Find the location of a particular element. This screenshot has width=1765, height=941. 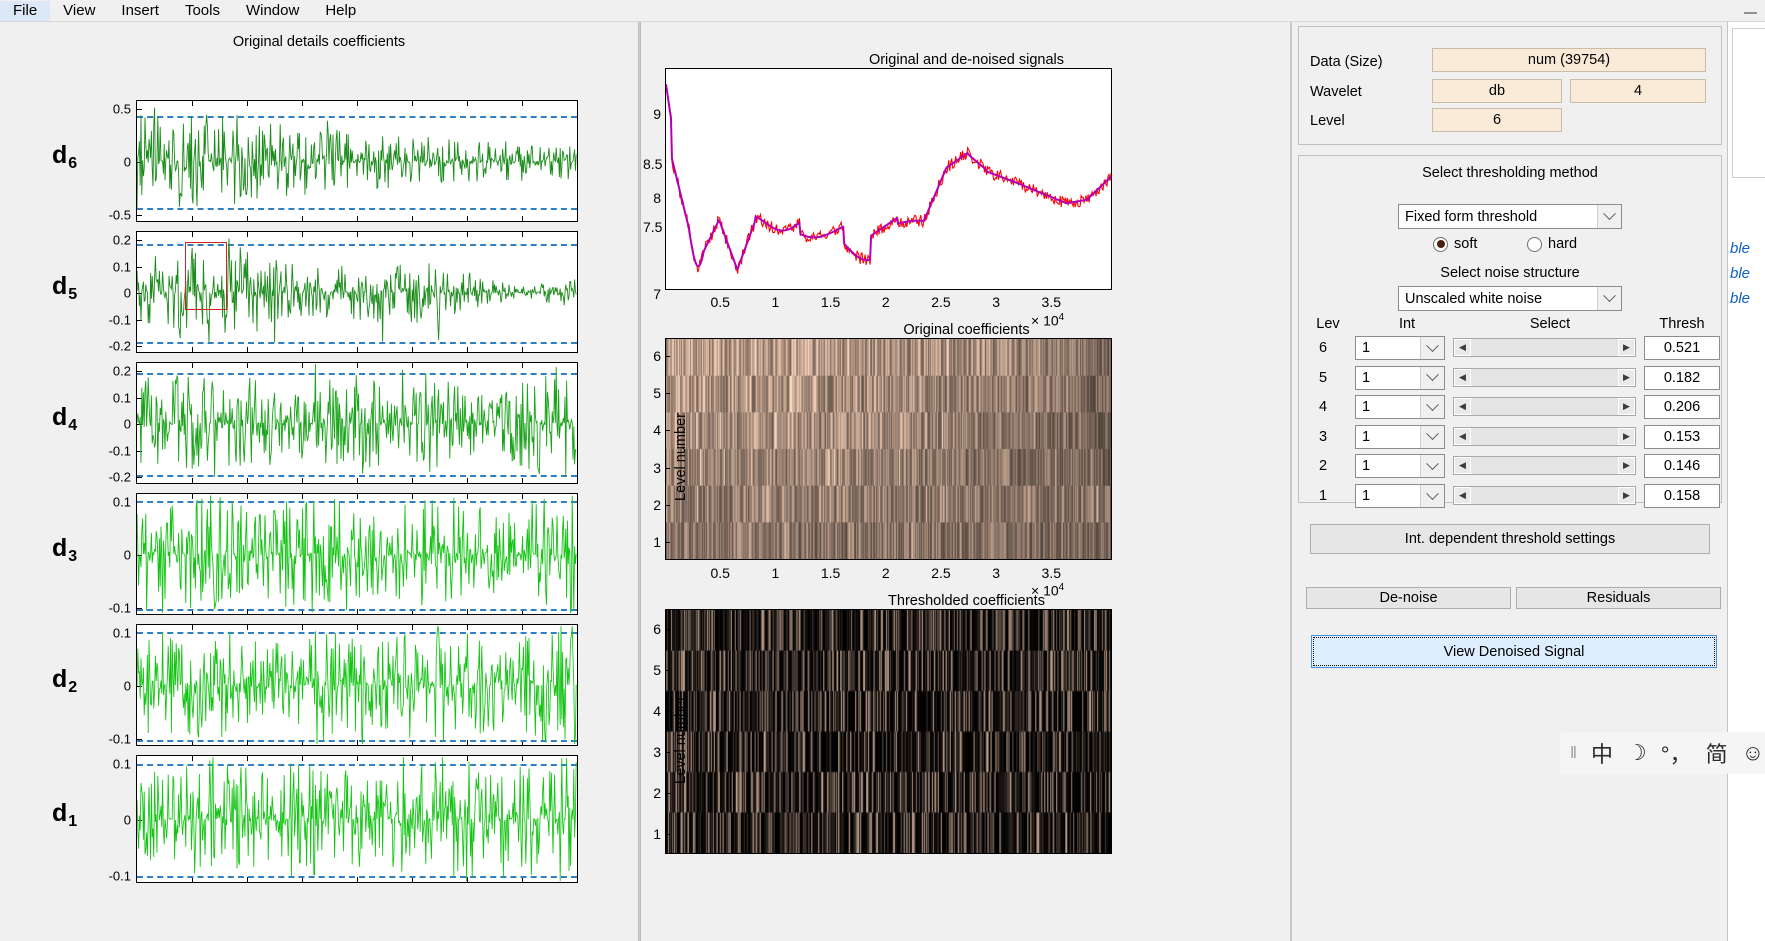

orig-coeff-xtick: 3 is located at coordinates (996, 573).